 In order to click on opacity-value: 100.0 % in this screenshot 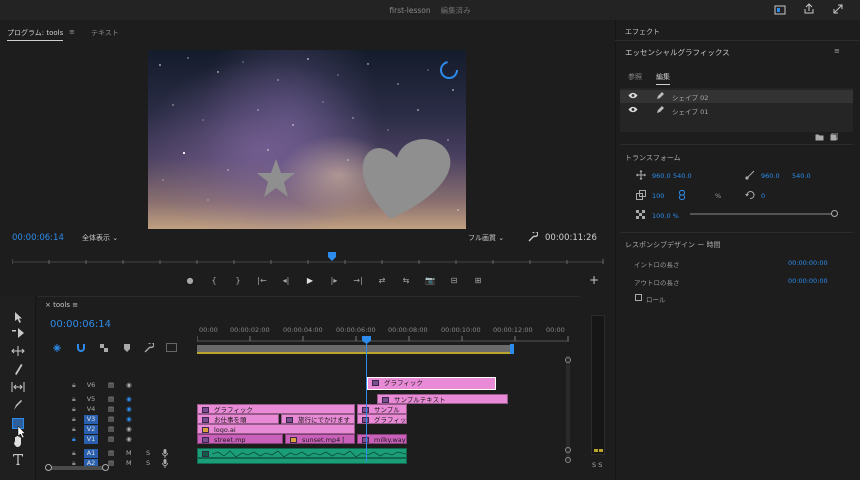, I will do `click(665, 216)`.